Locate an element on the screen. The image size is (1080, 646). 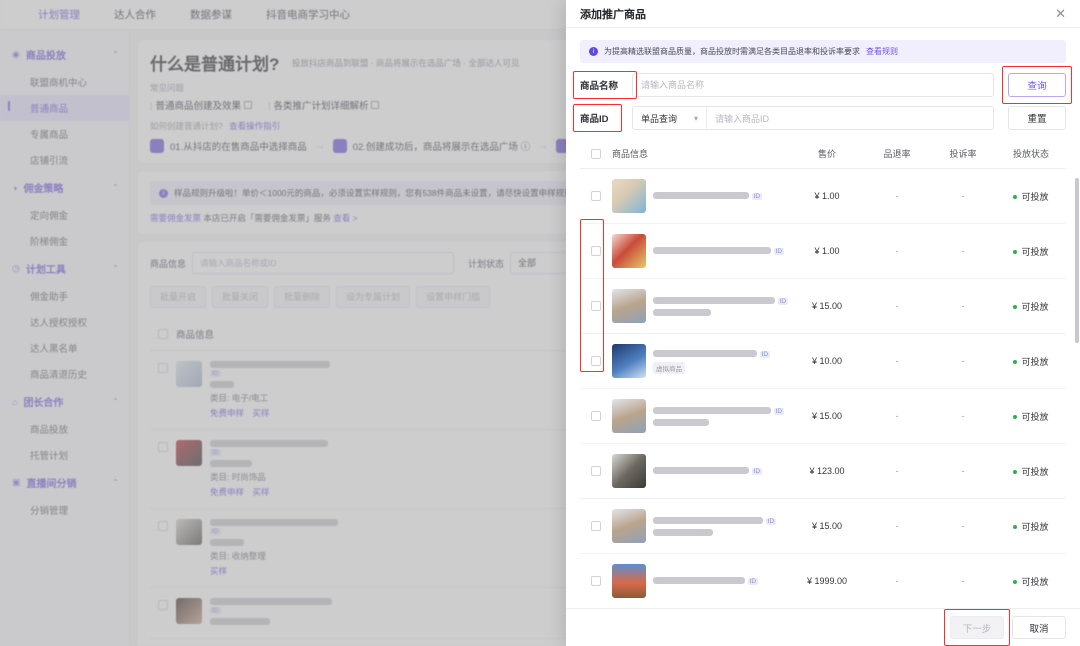
close-icon: ✕ is located at coordinates (1060, 13).